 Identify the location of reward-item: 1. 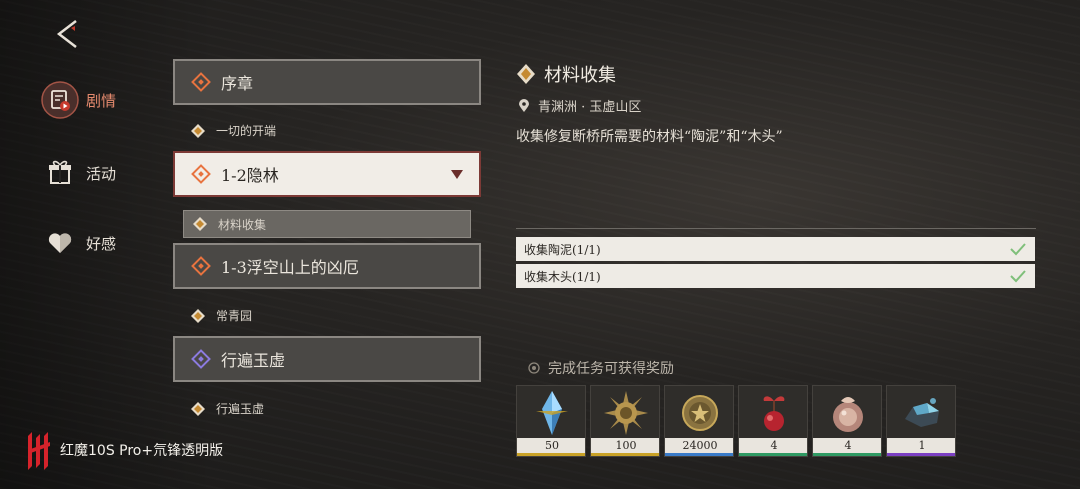
(921, 421).